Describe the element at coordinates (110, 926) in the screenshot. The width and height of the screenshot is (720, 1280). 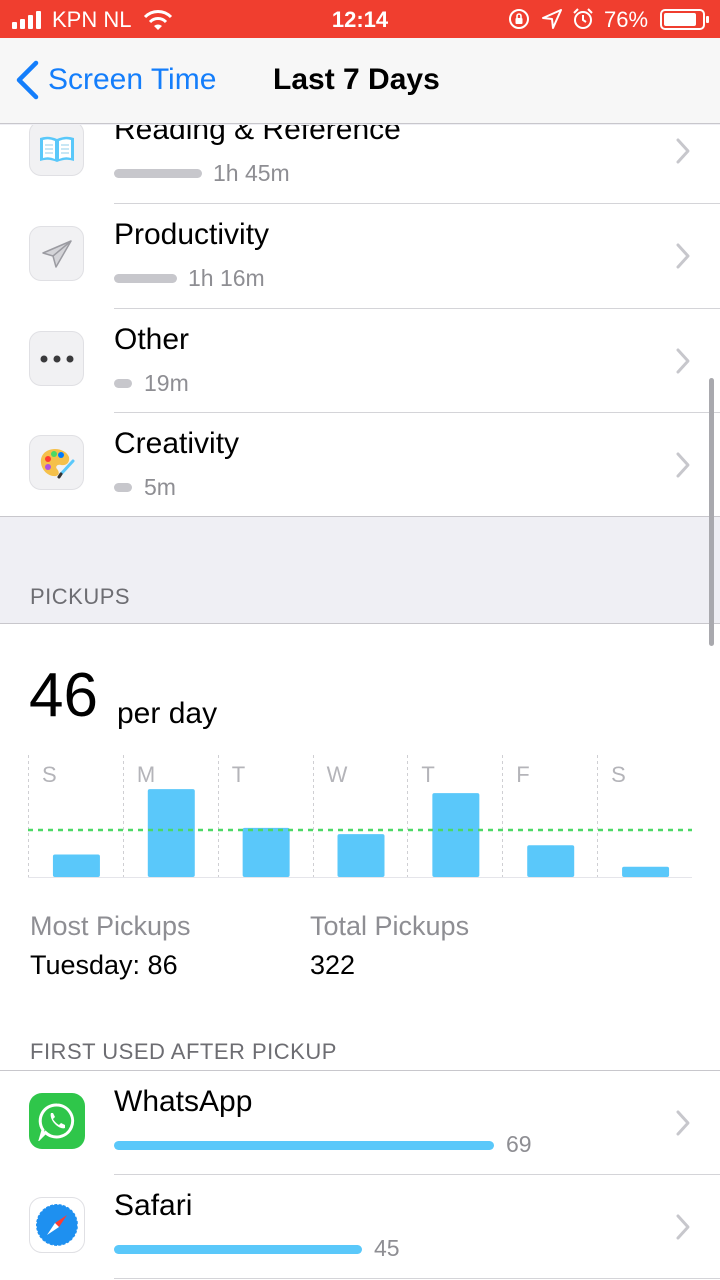
I see `most-pickups-label: Most Pickups` at that location.